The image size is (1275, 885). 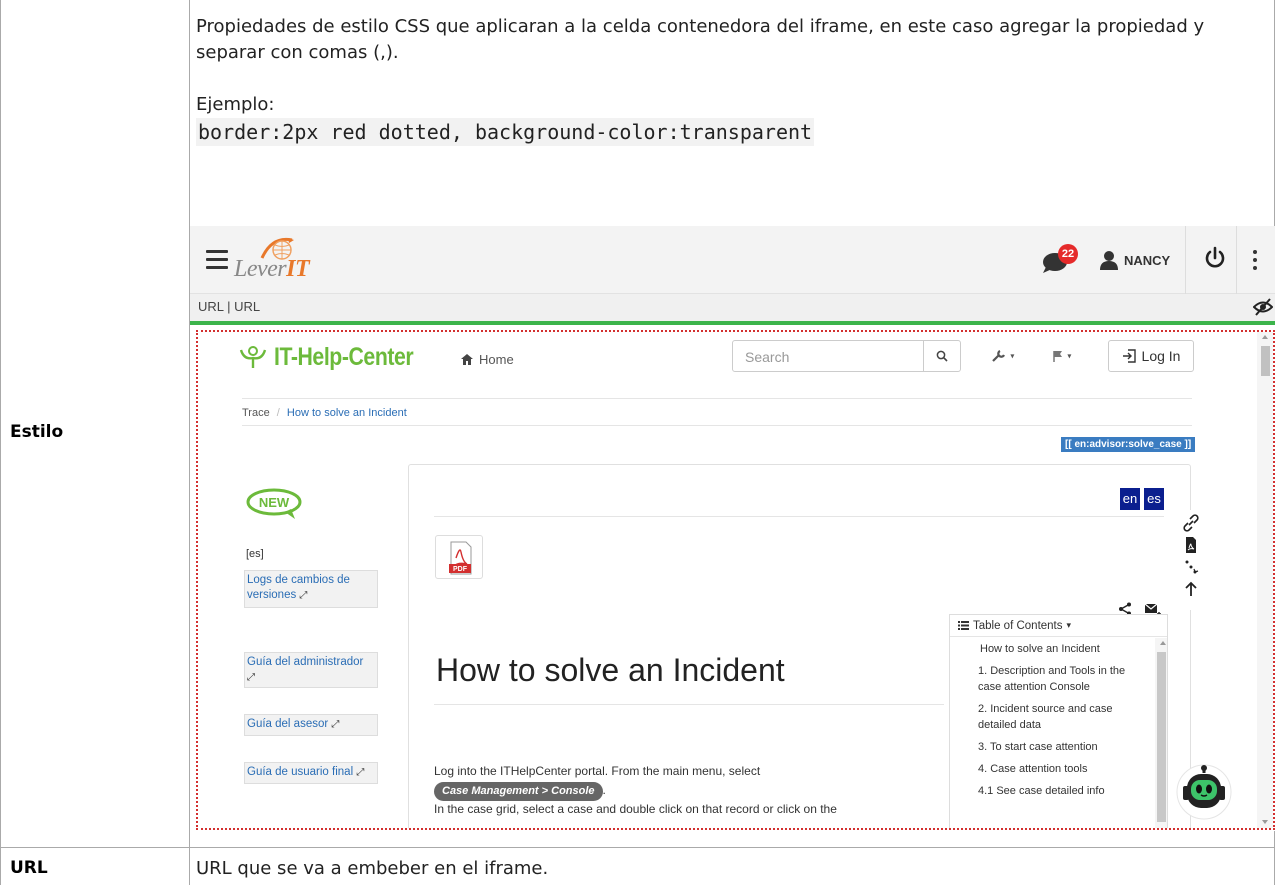 What do you see at coordinates (518, 791) in the screenshot?
I see `menu-path-pill: Case Management > Console` at bounding box center [518, 791].